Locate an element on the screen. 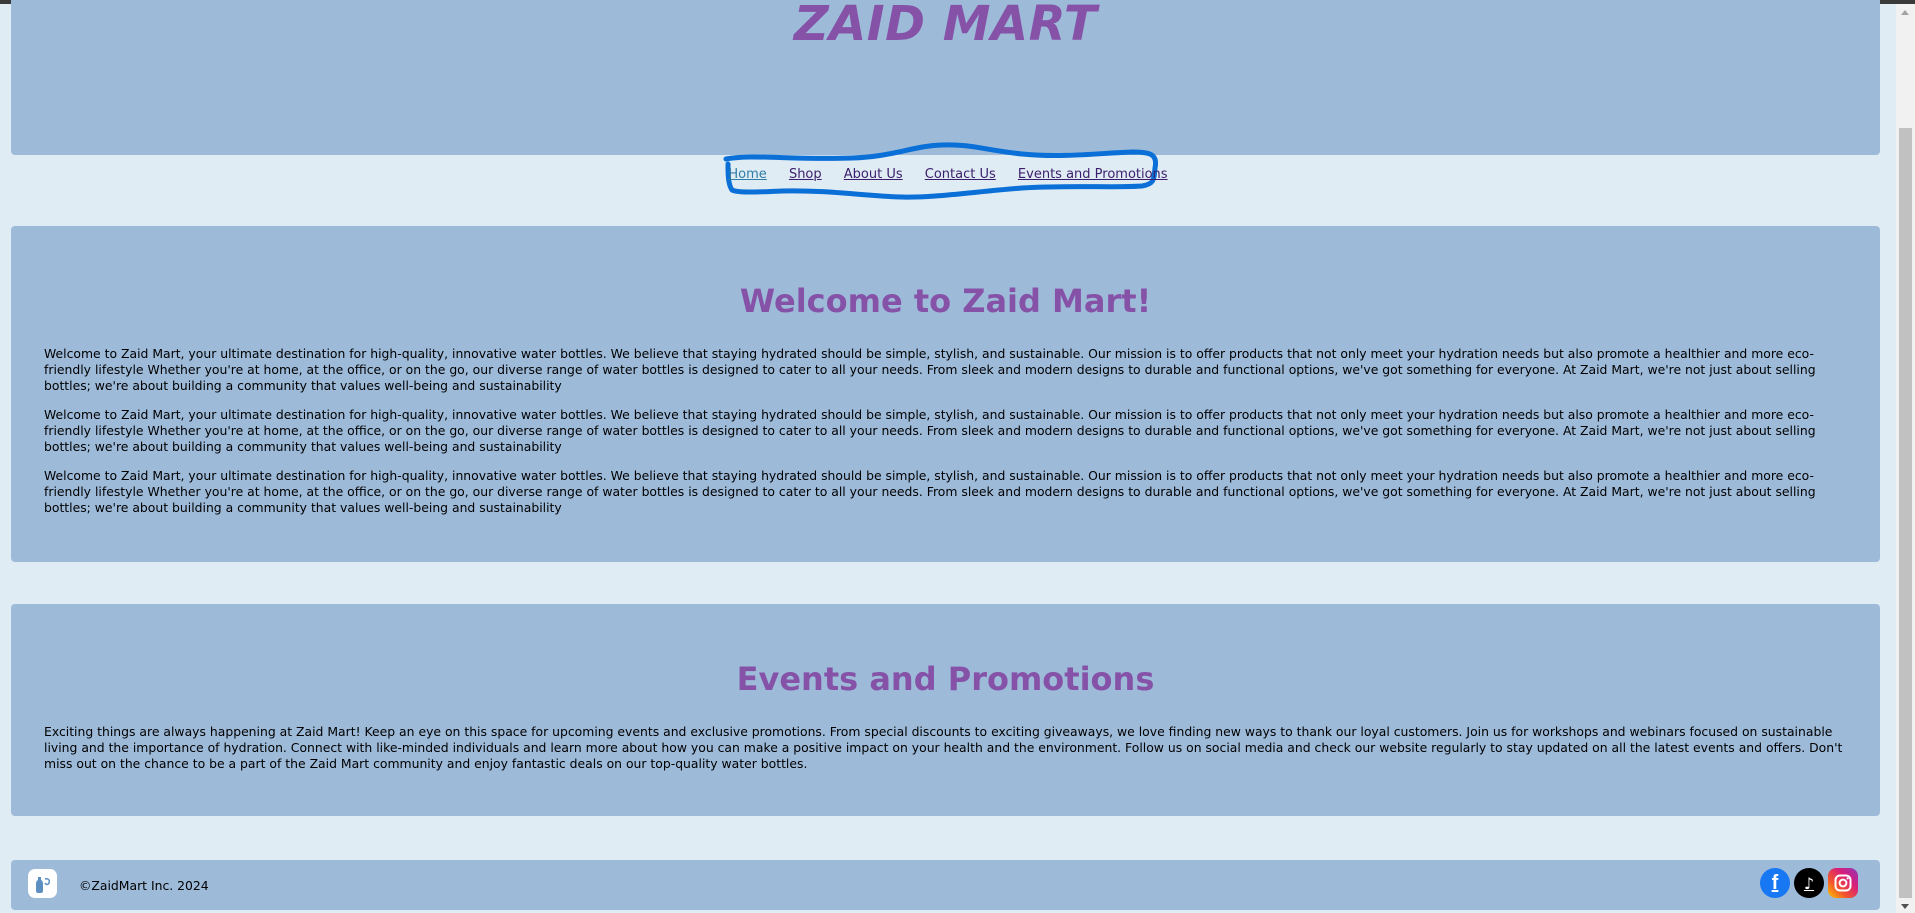 The height and width of the screenshot is (913, 1915). nav-link-home: Home is located at coordinates (747, 174).